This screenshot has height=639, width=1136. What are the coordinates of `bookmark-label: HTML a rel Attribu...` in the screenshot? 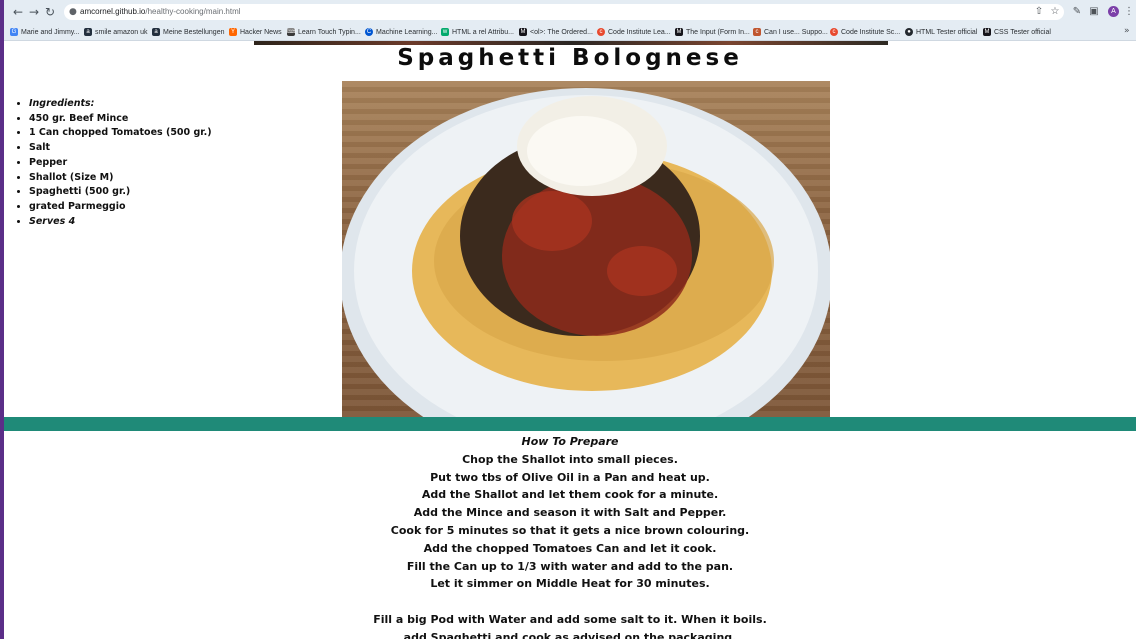 It's located at (483, 32).